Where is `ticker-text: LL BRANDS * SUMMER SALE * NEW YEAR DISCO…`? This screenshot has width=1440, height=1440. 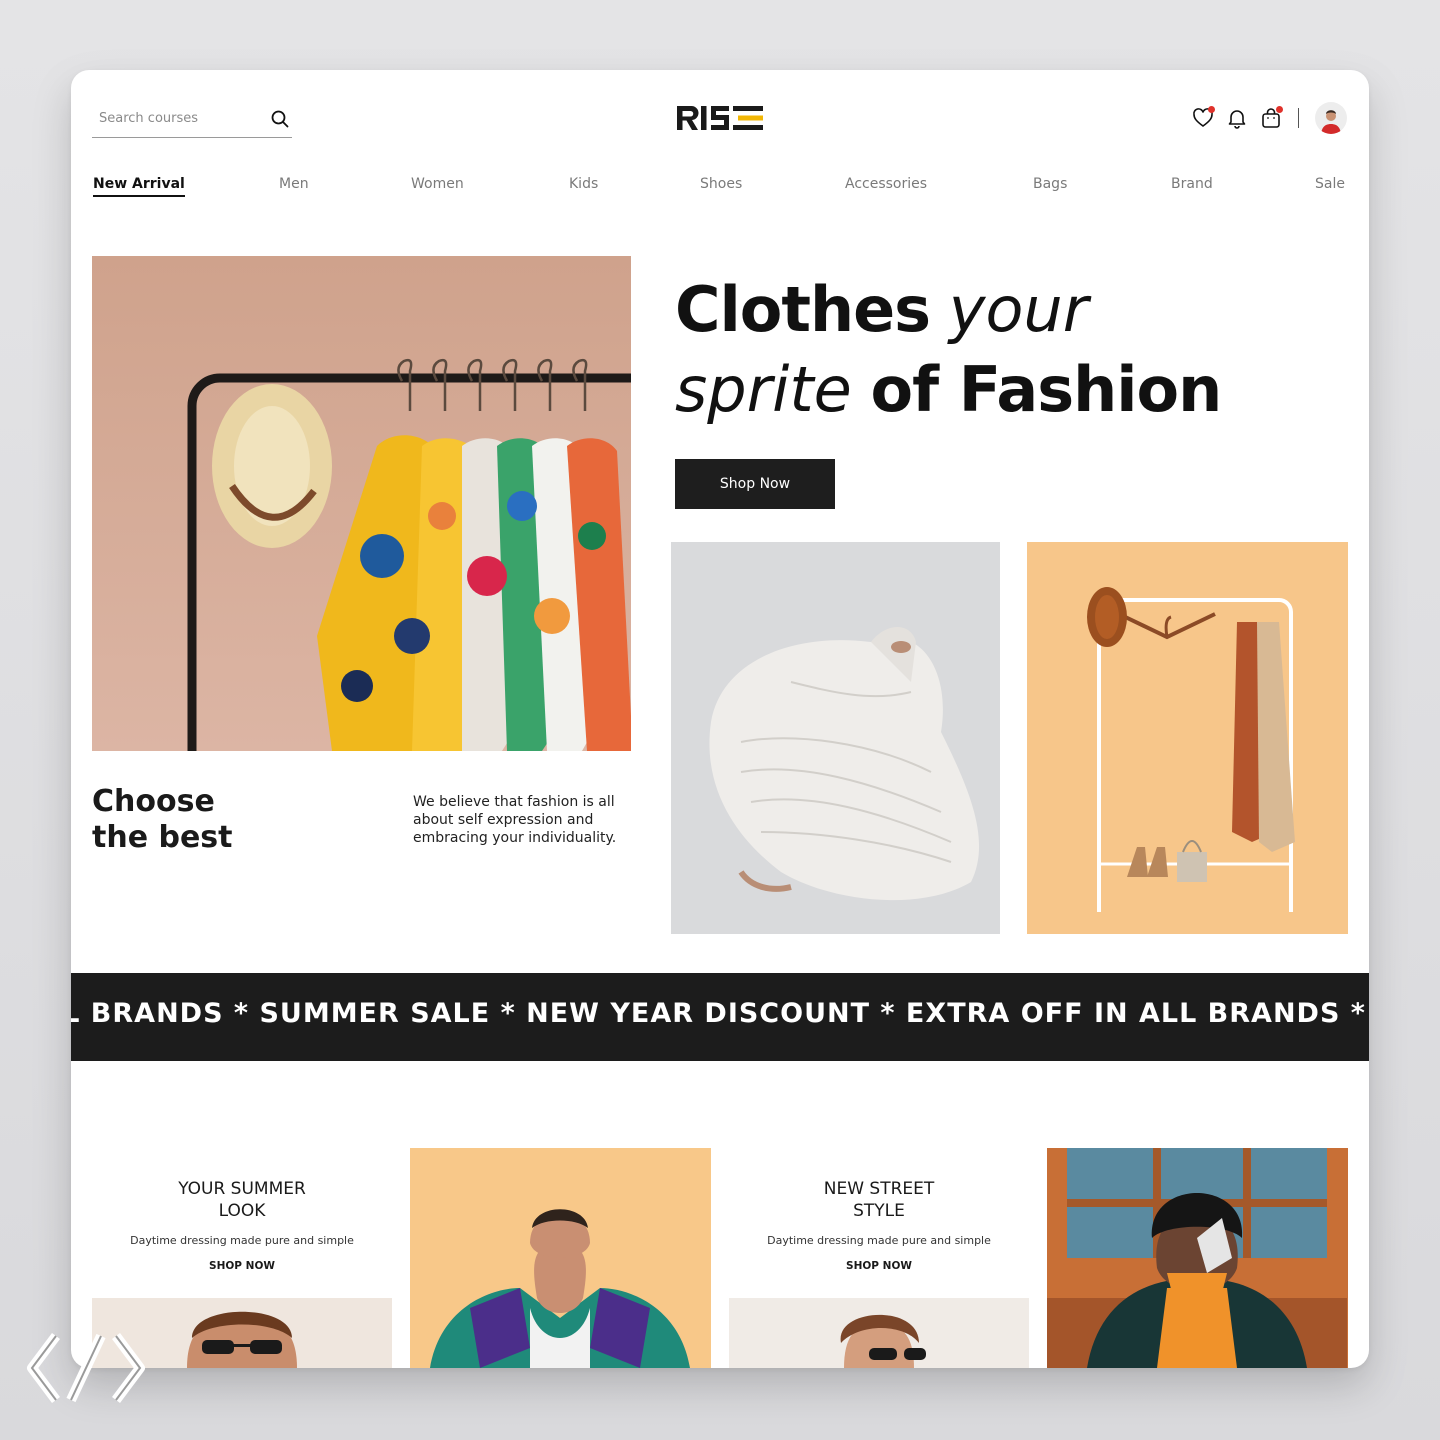
ticker-text: LL BRANDS * SUMMER SALE * NEW YEAR DISCO… is located at coordinates (720, 1013).